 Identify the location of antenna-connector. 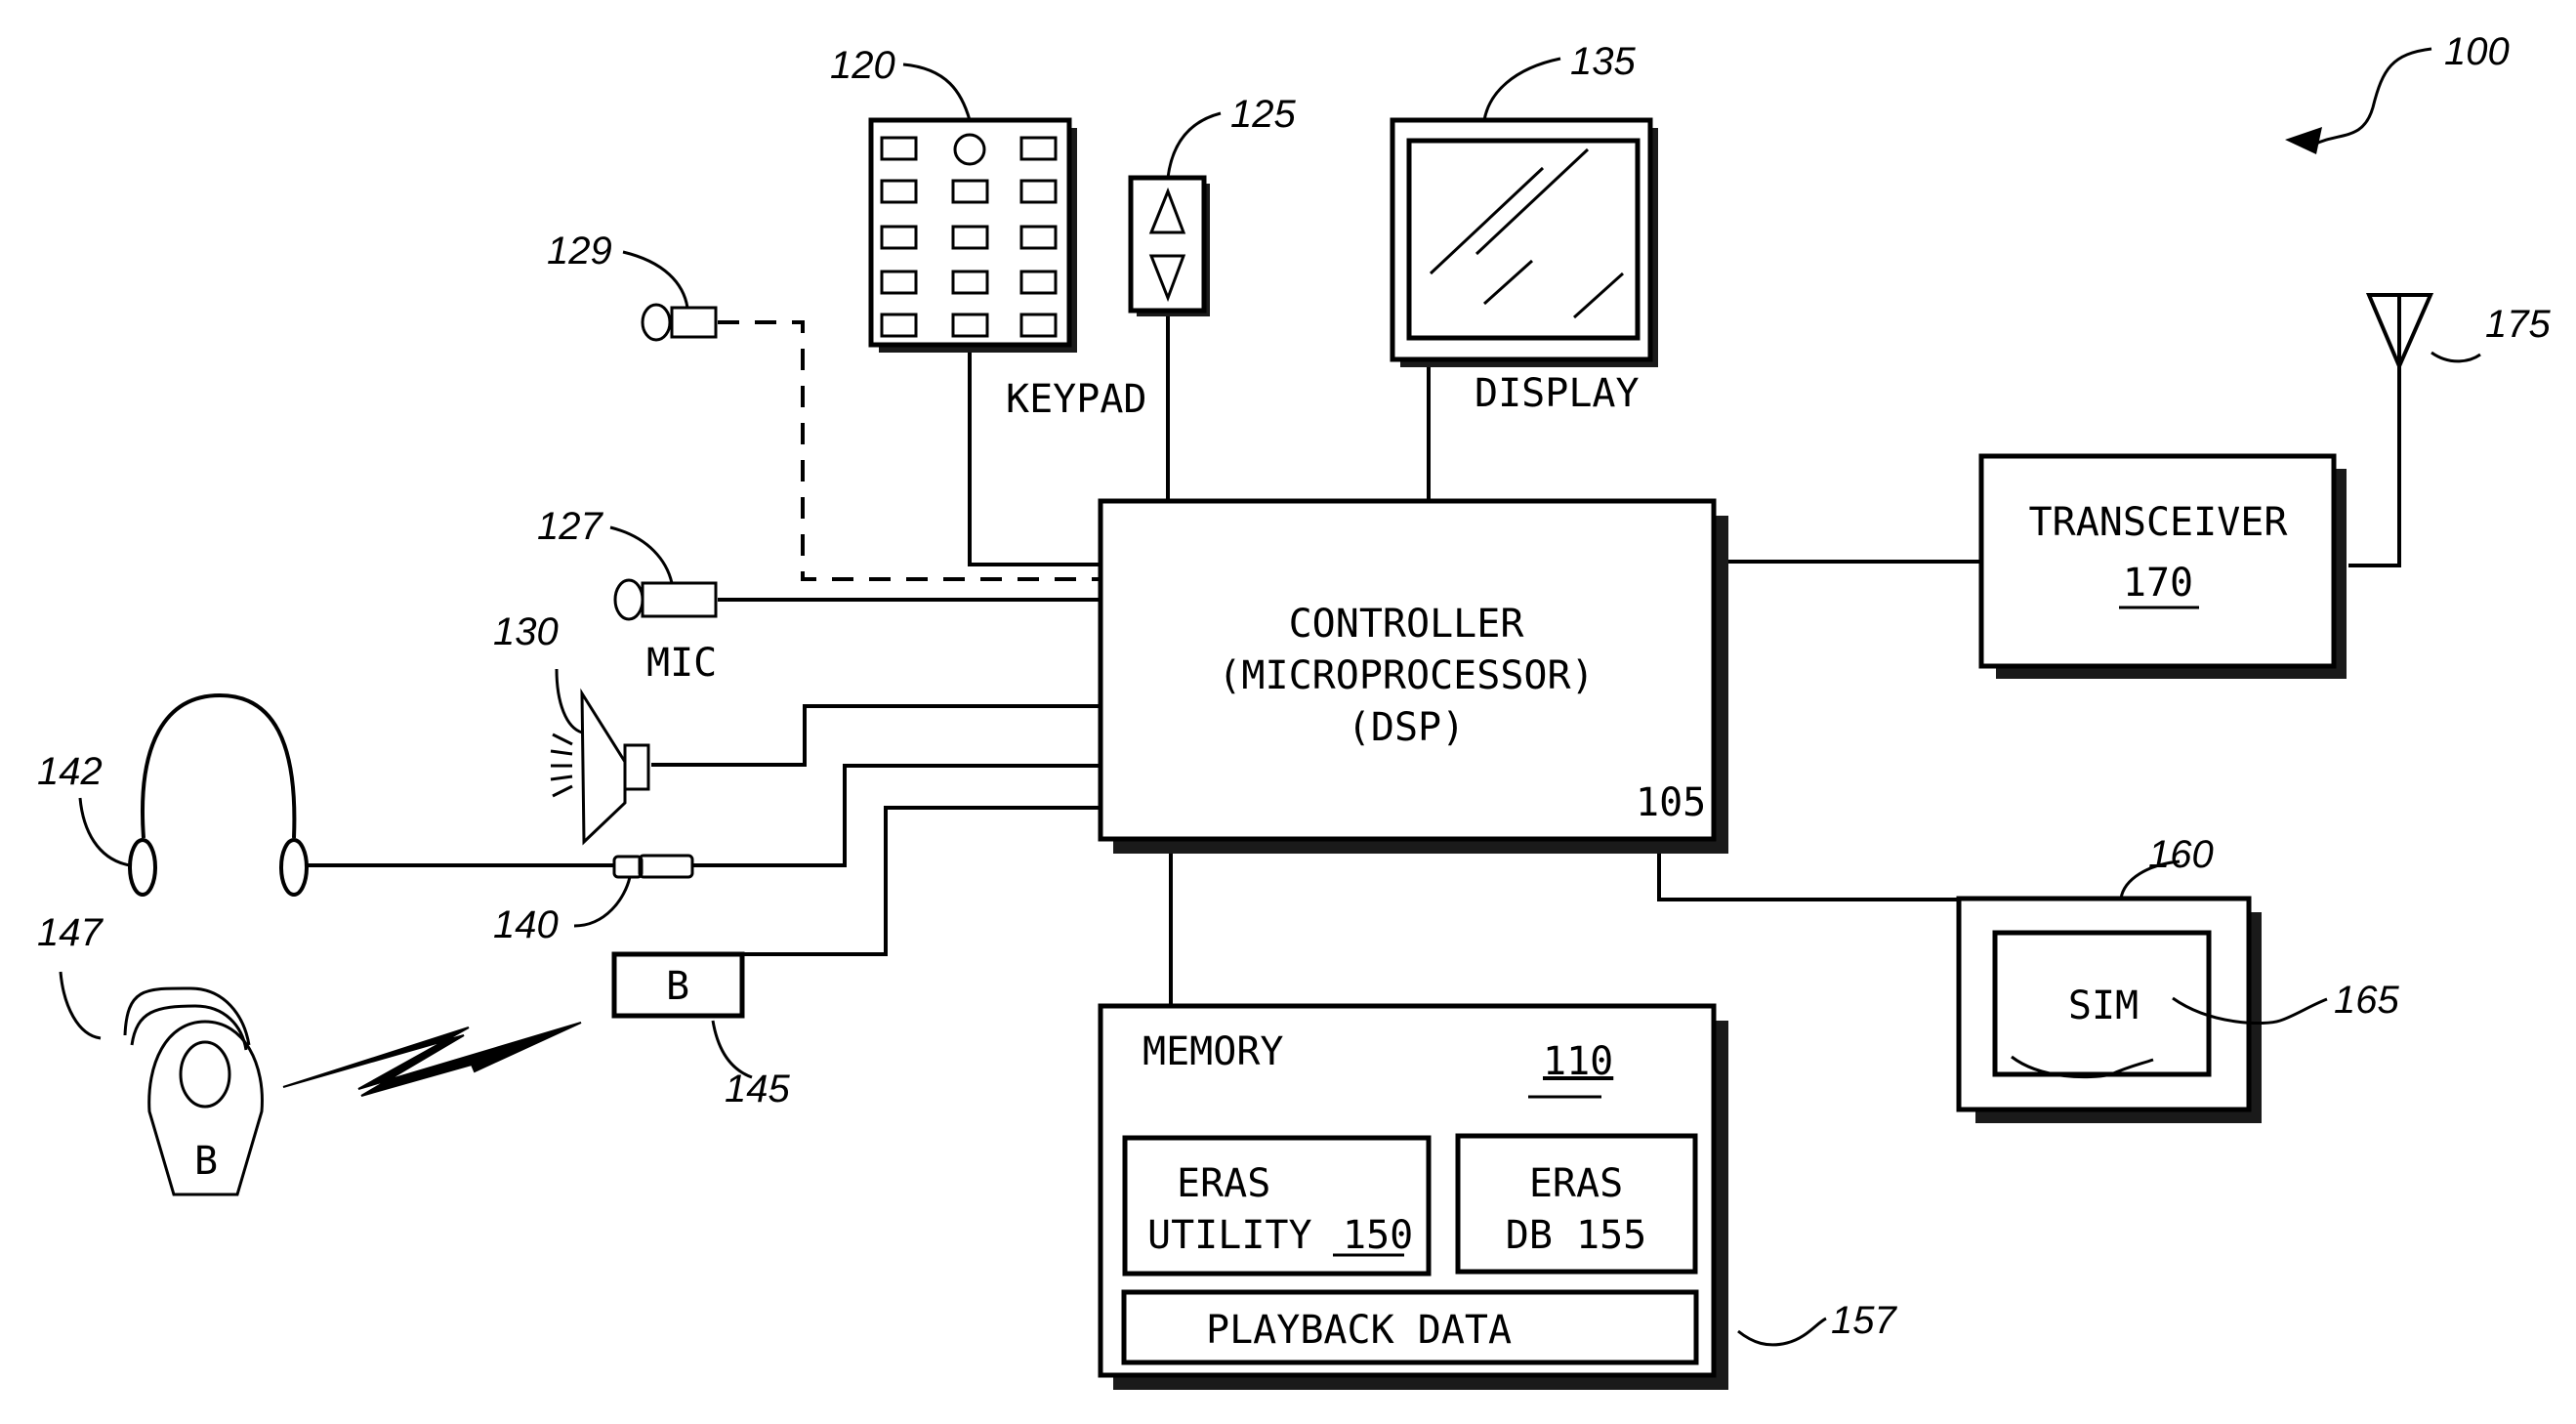
(2374, 468).